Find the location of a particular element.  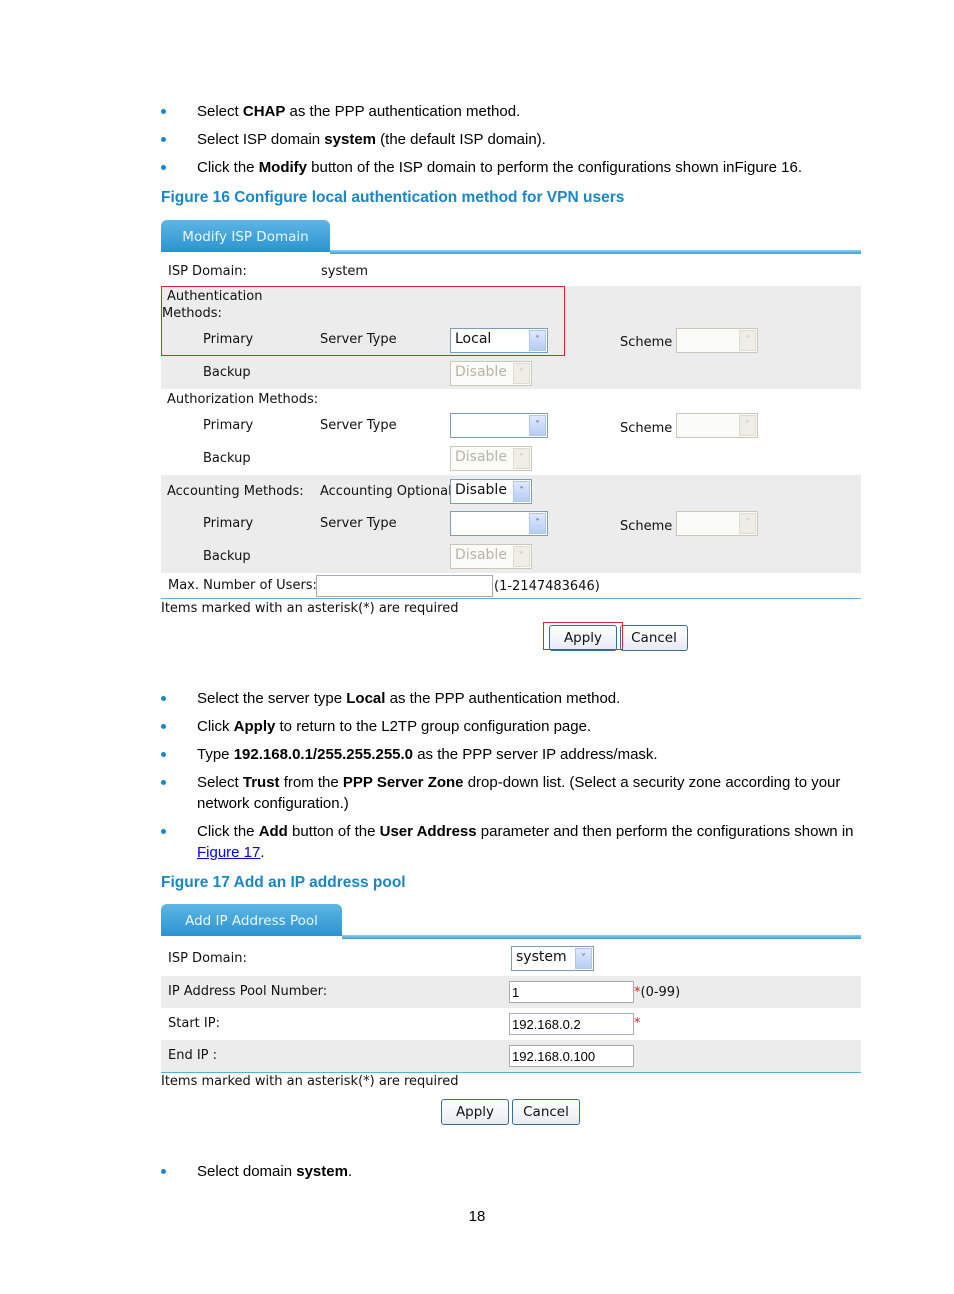

bold-term: User Address is located at coordinates (428, 831).